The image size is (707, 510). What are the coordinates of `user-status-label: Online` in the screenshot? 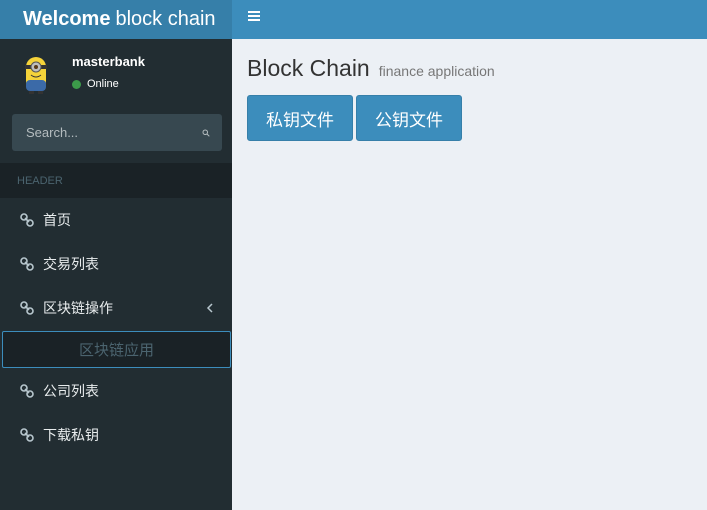 It's located at (103, 84).